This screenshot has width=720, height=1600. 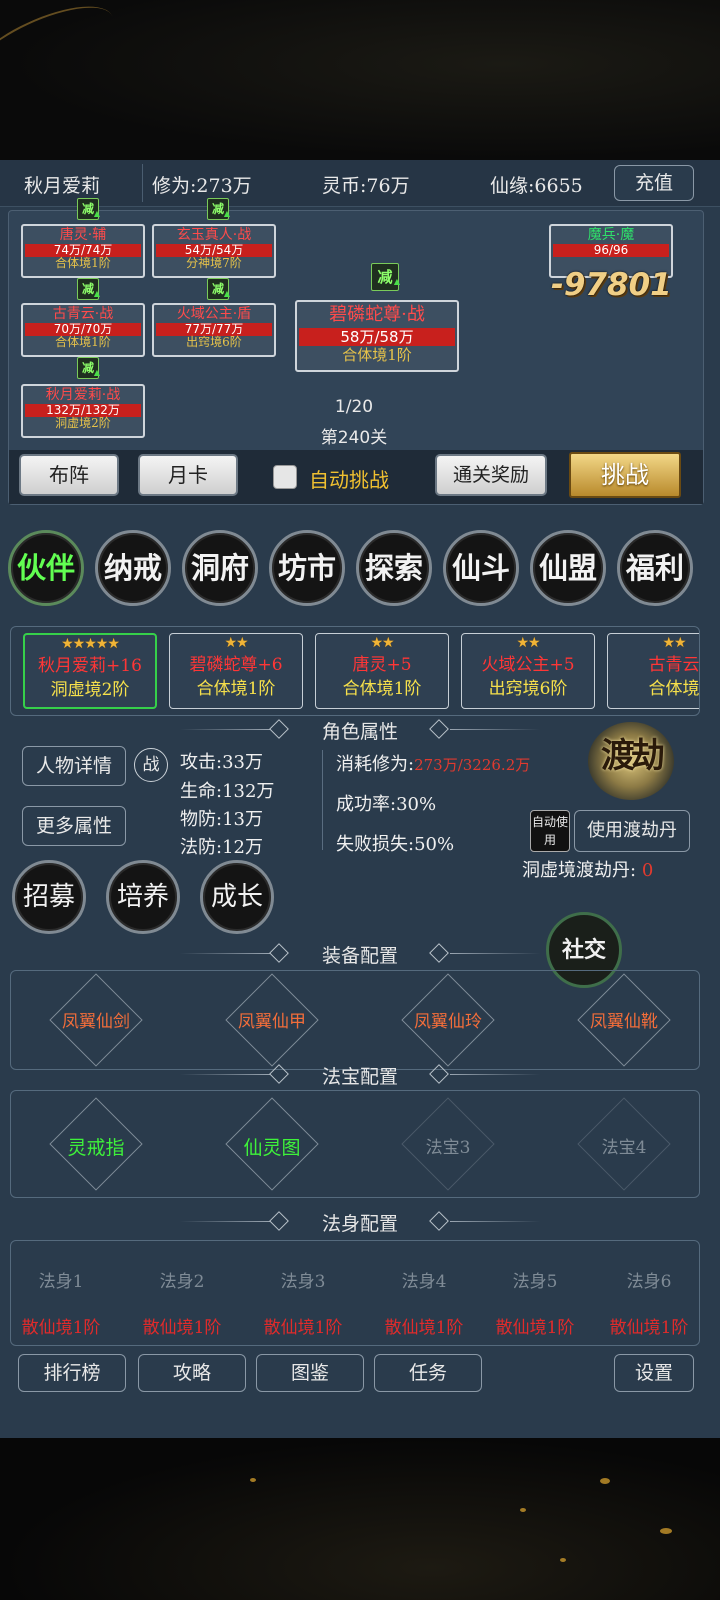 What do you see at coordinates (674, 689) in the screenshot?
I see `partner-level: 合体境` at bounding box center [674, 689].